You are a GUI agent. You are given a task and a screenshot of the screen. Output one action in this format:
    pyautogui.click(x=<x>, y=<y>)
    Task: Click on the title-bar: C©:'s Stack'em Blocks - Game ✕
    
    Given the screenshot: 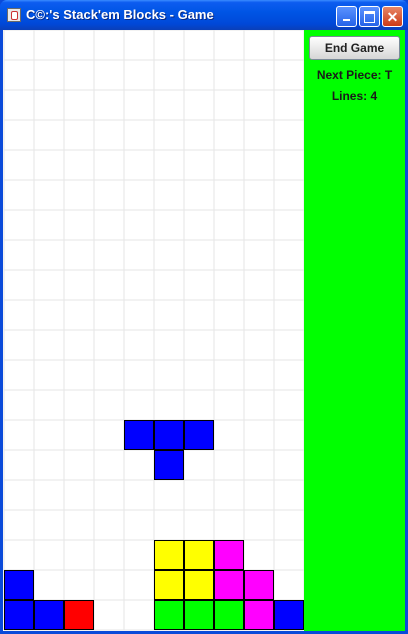 What is the action you would take?
    pyautogui.click(x=204, y=15)
    